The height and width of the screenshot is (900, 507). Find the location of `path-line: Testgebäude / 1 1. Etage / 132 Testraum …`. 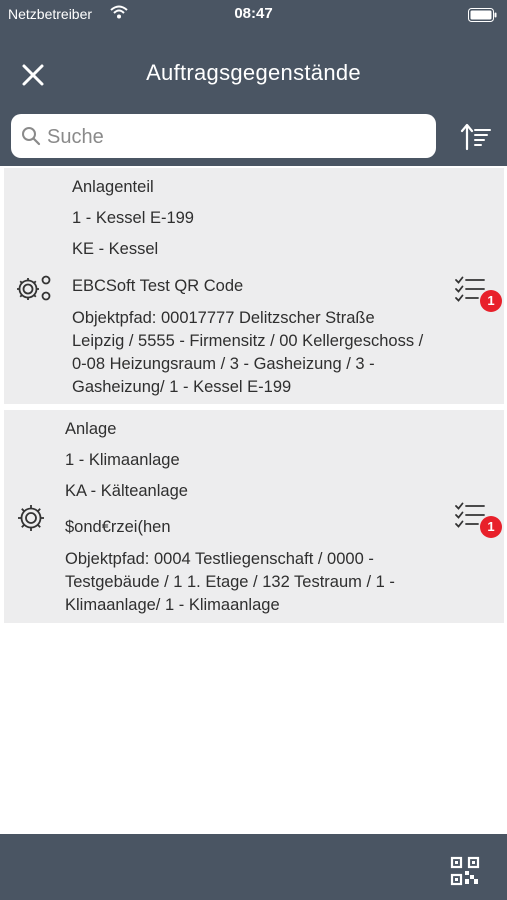

path-line: Testgebäude / 1 1. Etage / 132 Testraum … is located at coordinates (230, 582).